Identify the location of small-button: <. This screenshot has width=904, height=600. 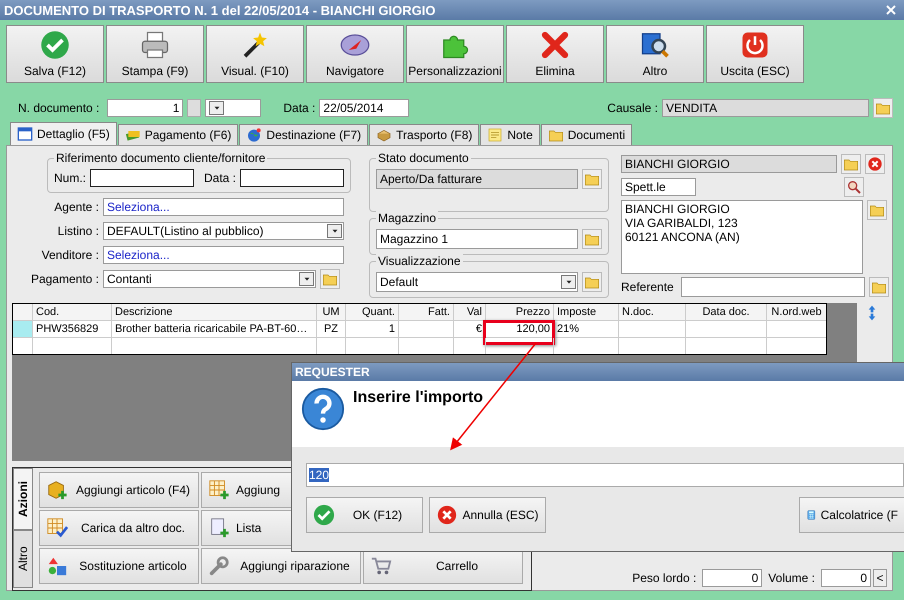
(880, 578).